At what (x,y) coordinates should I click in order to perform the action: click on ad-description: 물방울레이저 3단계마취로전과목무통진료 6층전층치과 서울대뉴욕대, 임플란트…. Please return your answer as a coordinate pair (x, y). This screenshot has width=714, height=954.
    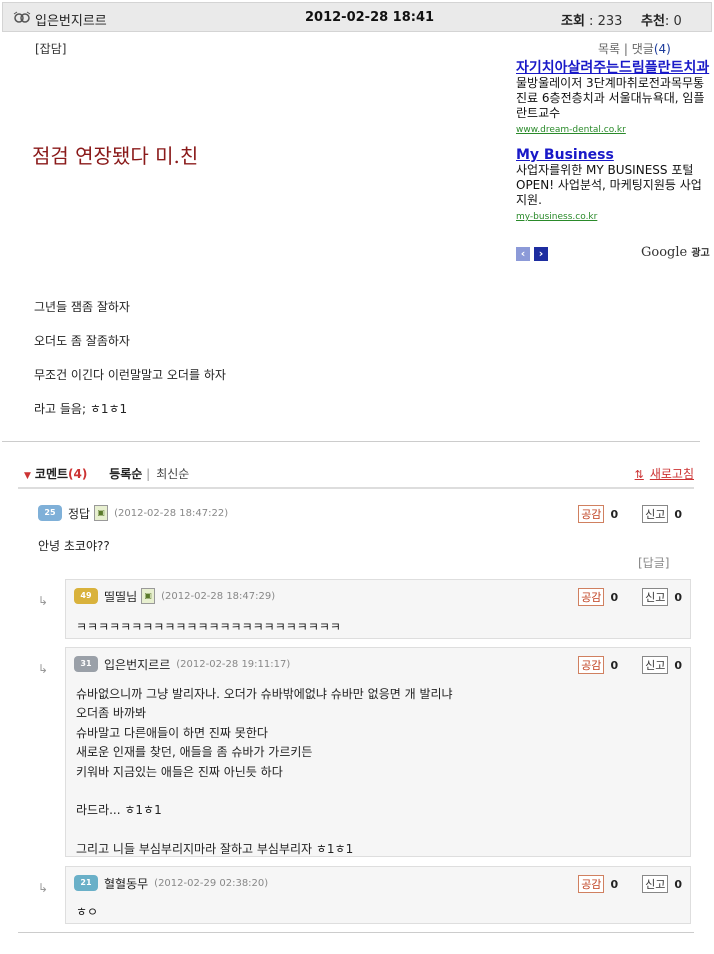
    Looking at the image, I should click on (610, 98).